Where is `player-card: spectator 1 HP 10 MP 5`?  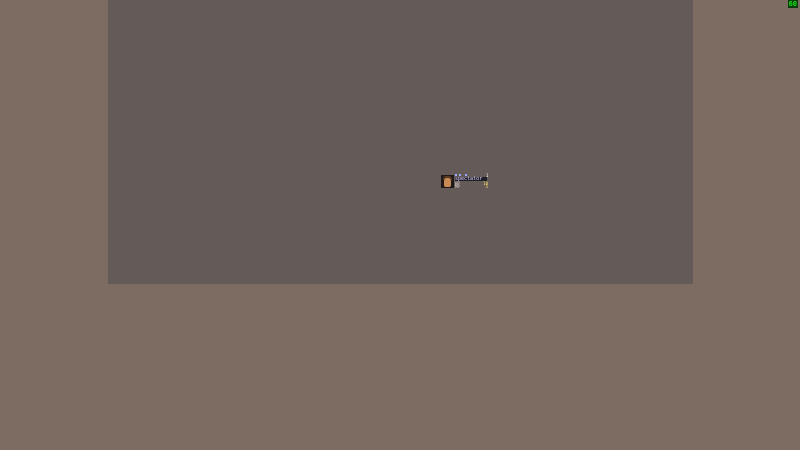
player-card: spectator 1 HP 10 MP 5 is located at coordinates (465, 181).